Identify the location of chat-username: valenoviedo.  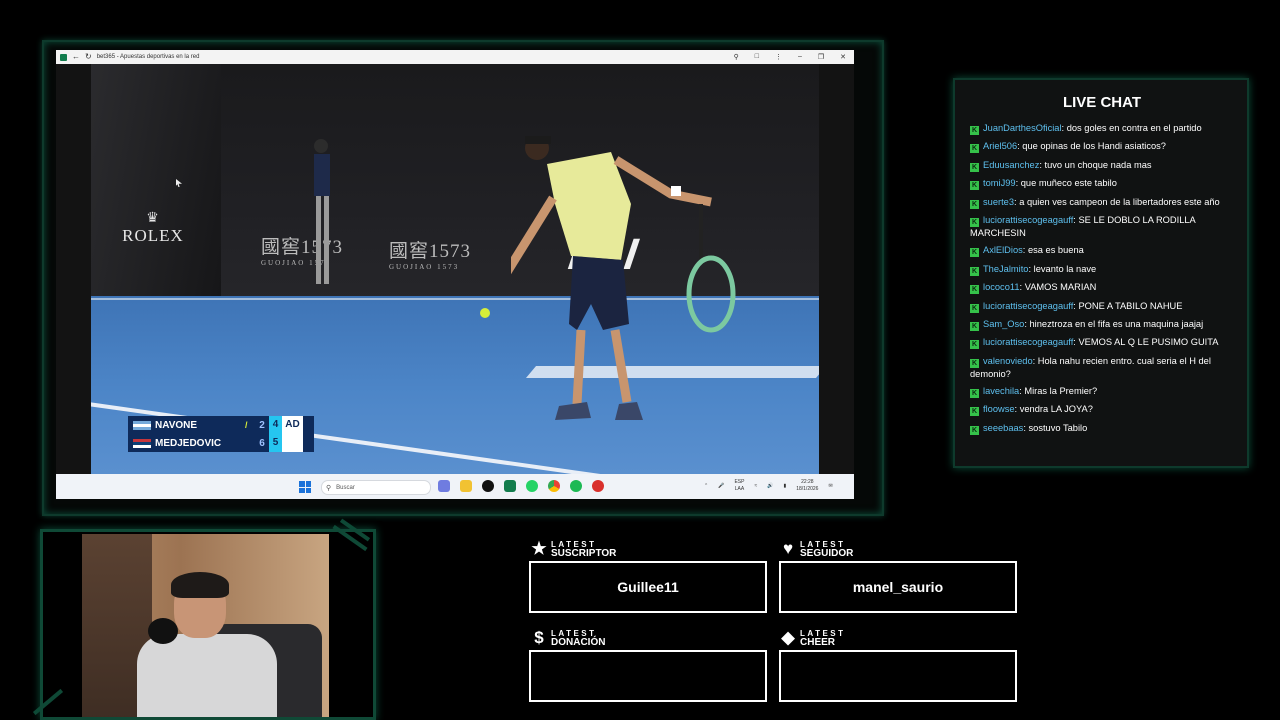
(1008, 361).